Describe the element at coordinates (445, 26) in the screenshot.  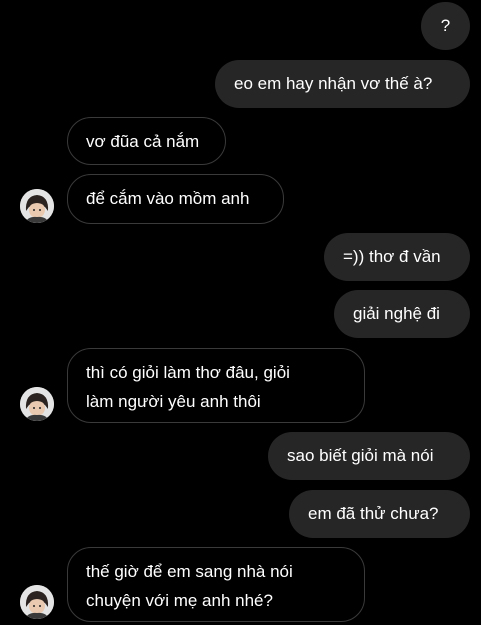
I see `sent-message: ?` at that location.